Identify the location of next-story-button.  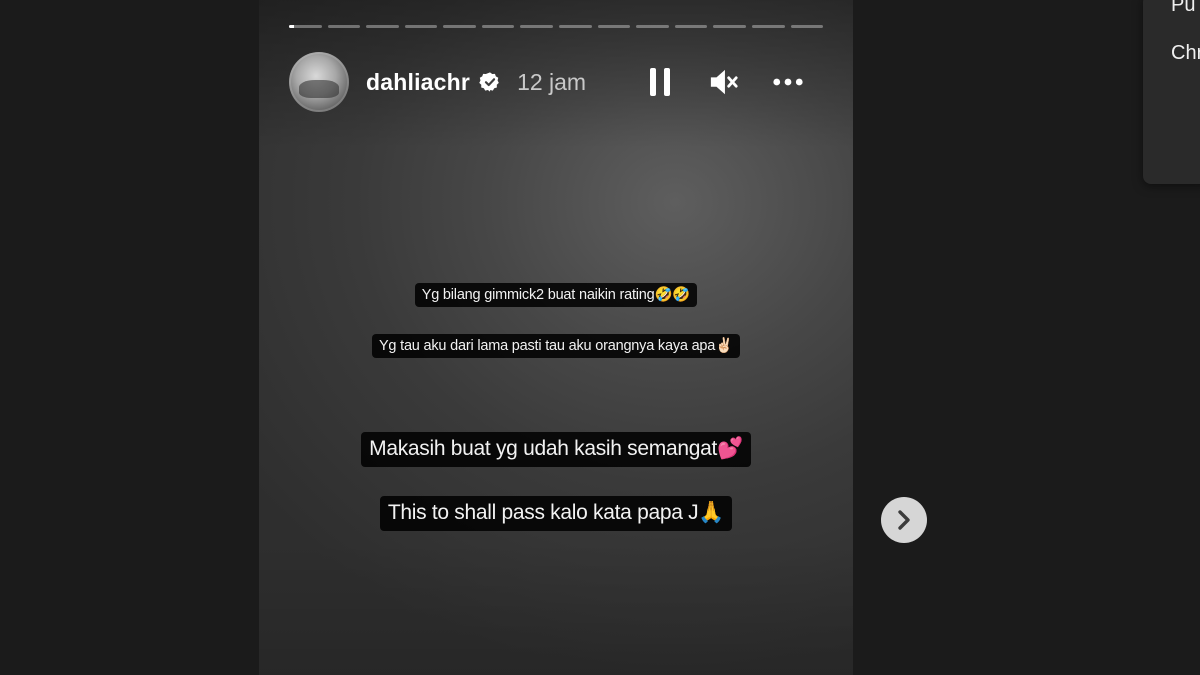
(904, 520).